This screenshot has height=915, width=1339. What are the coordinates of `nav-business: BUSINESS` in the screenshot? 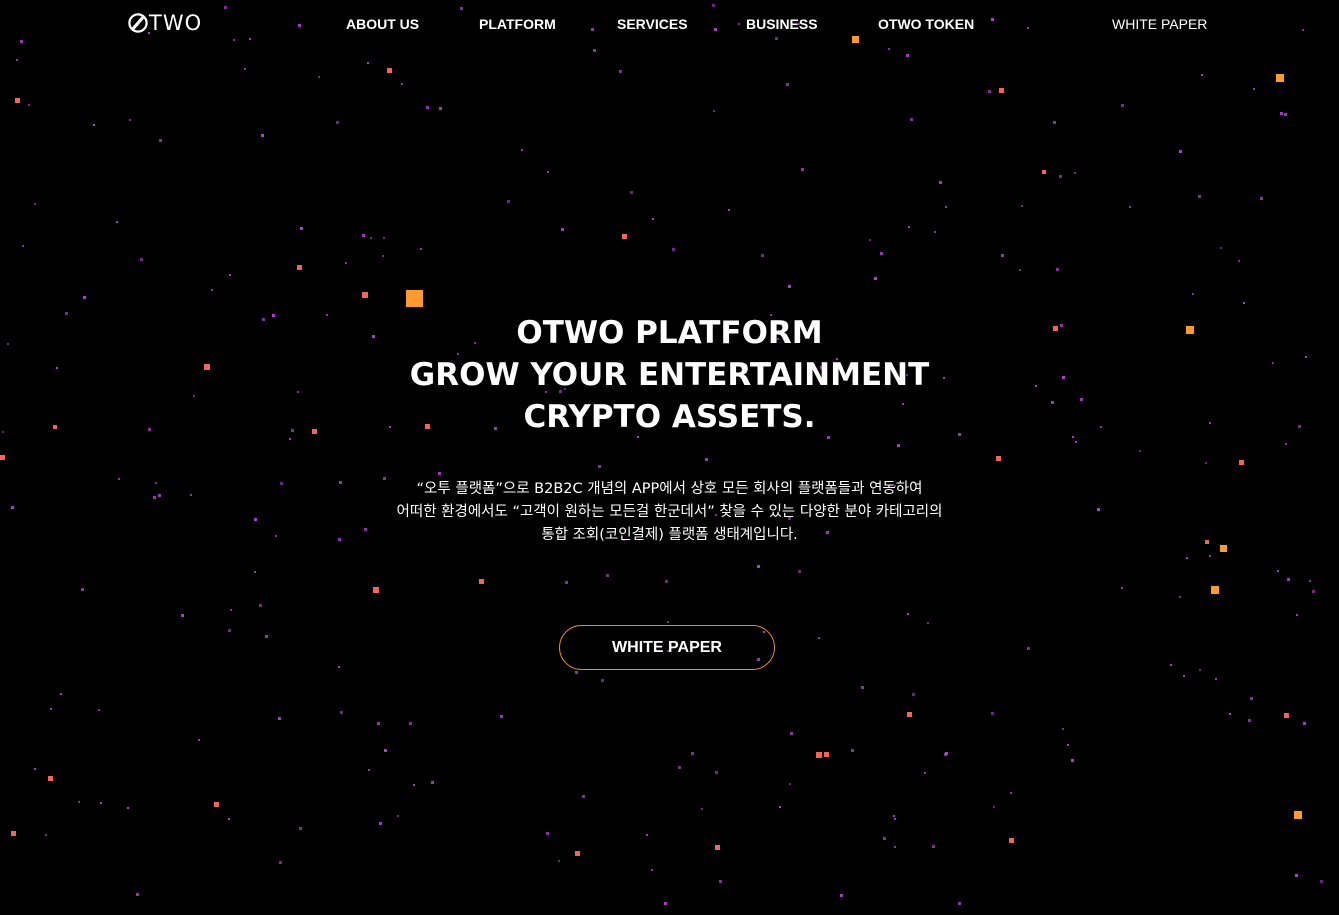 It's located at (782, 24).